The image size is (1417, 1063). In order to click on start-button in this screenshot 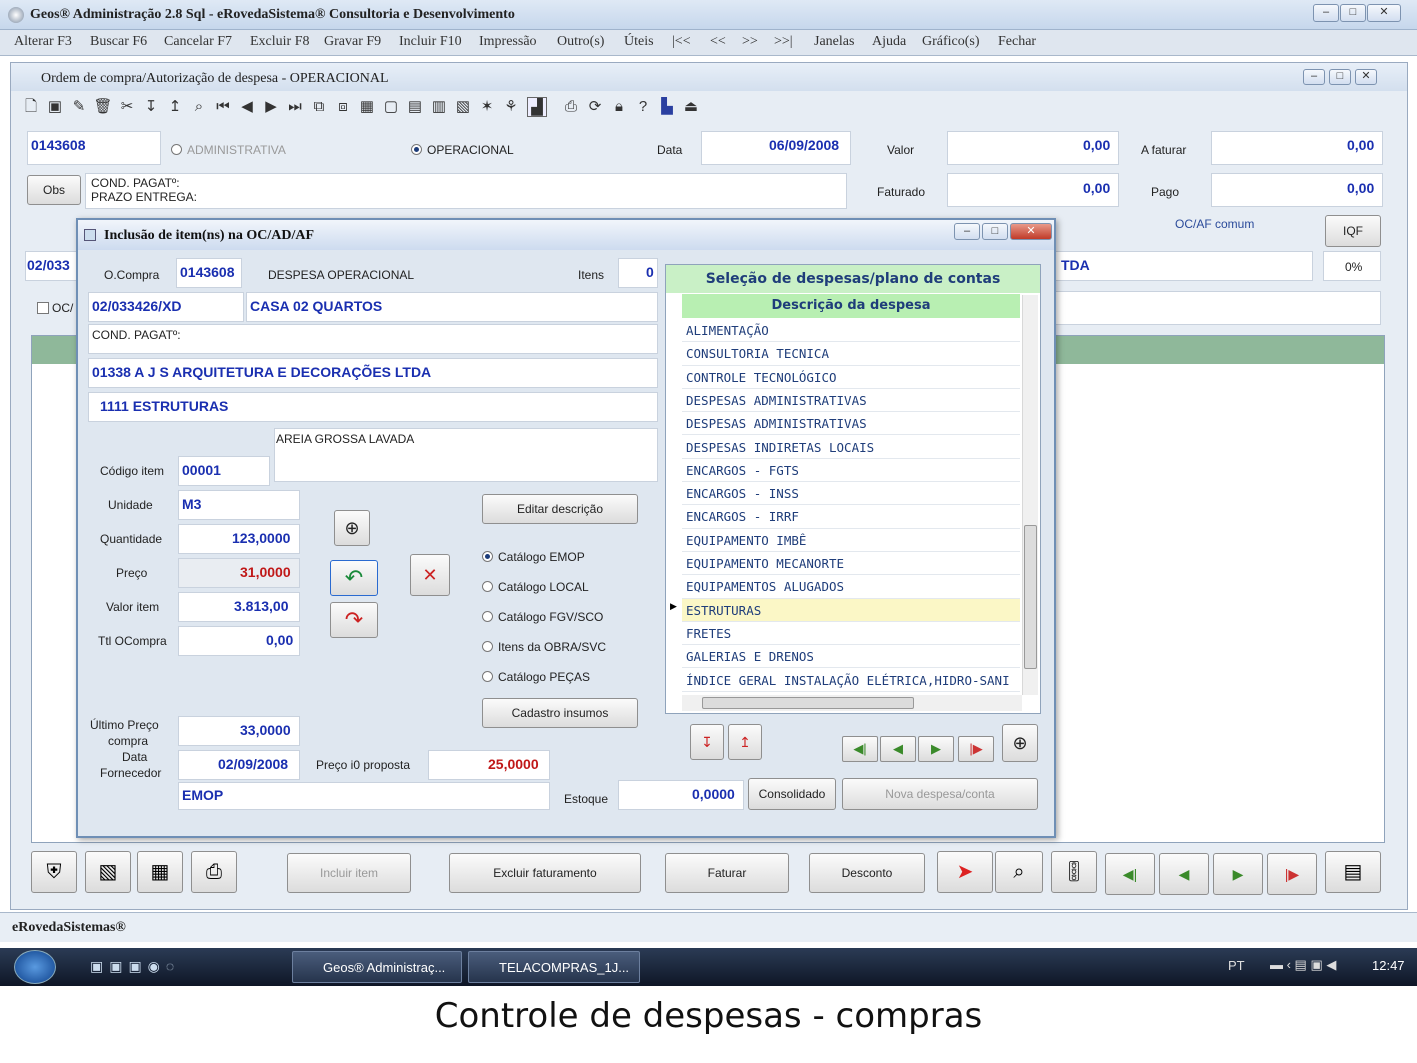, I will do `click(35, 967)`.